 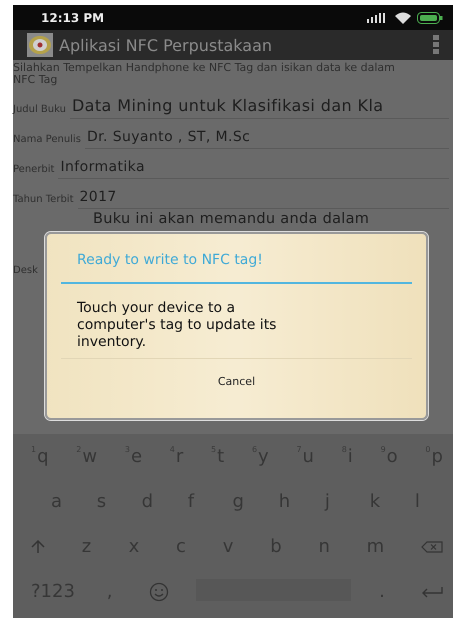 What do you see at coordinates (72, 17) in the screenshot?
I see `status-time: 12:13 PM` at bounding box center [72, 17].